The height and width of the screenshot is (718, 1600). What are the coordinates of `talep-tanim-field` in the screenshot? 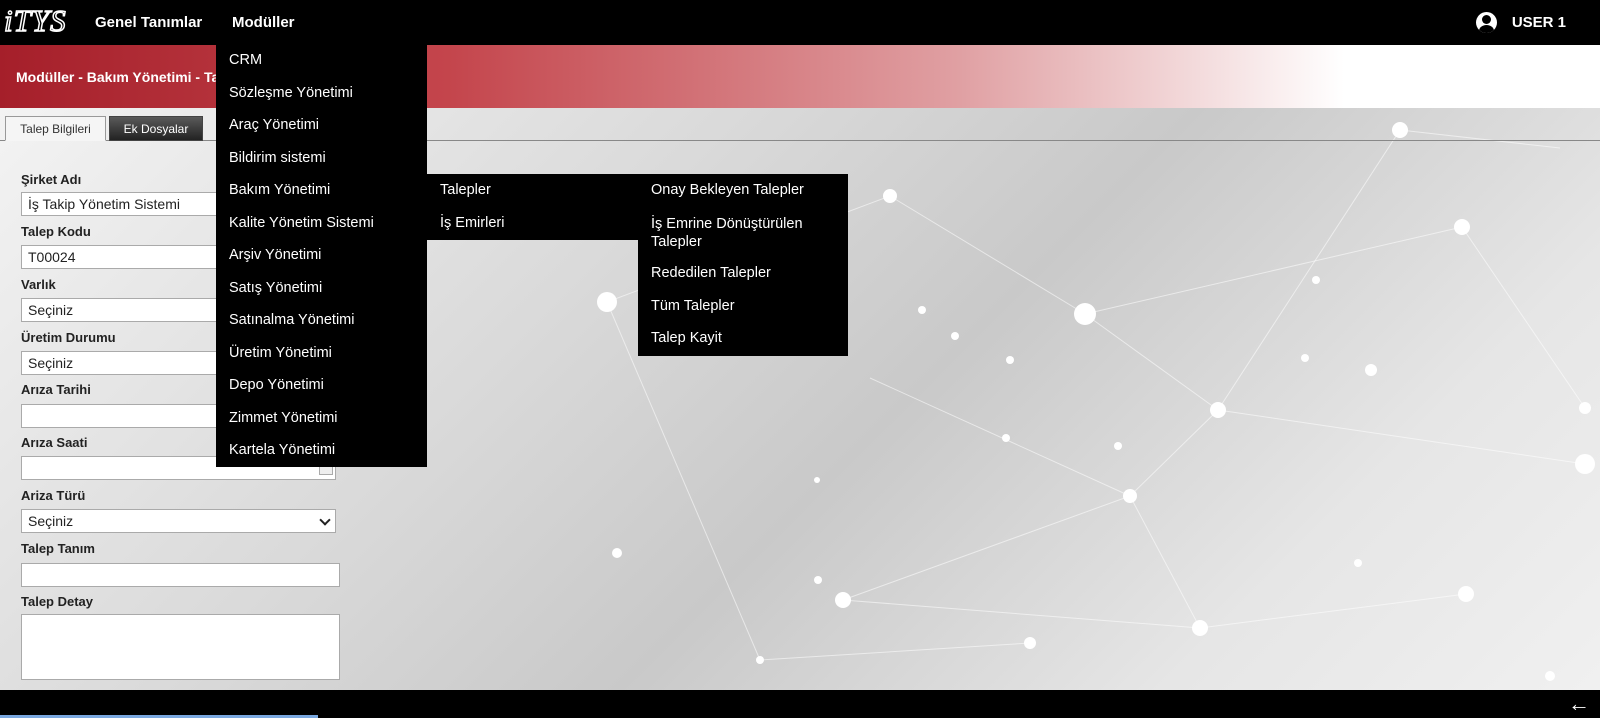 It's located at (180, 575).